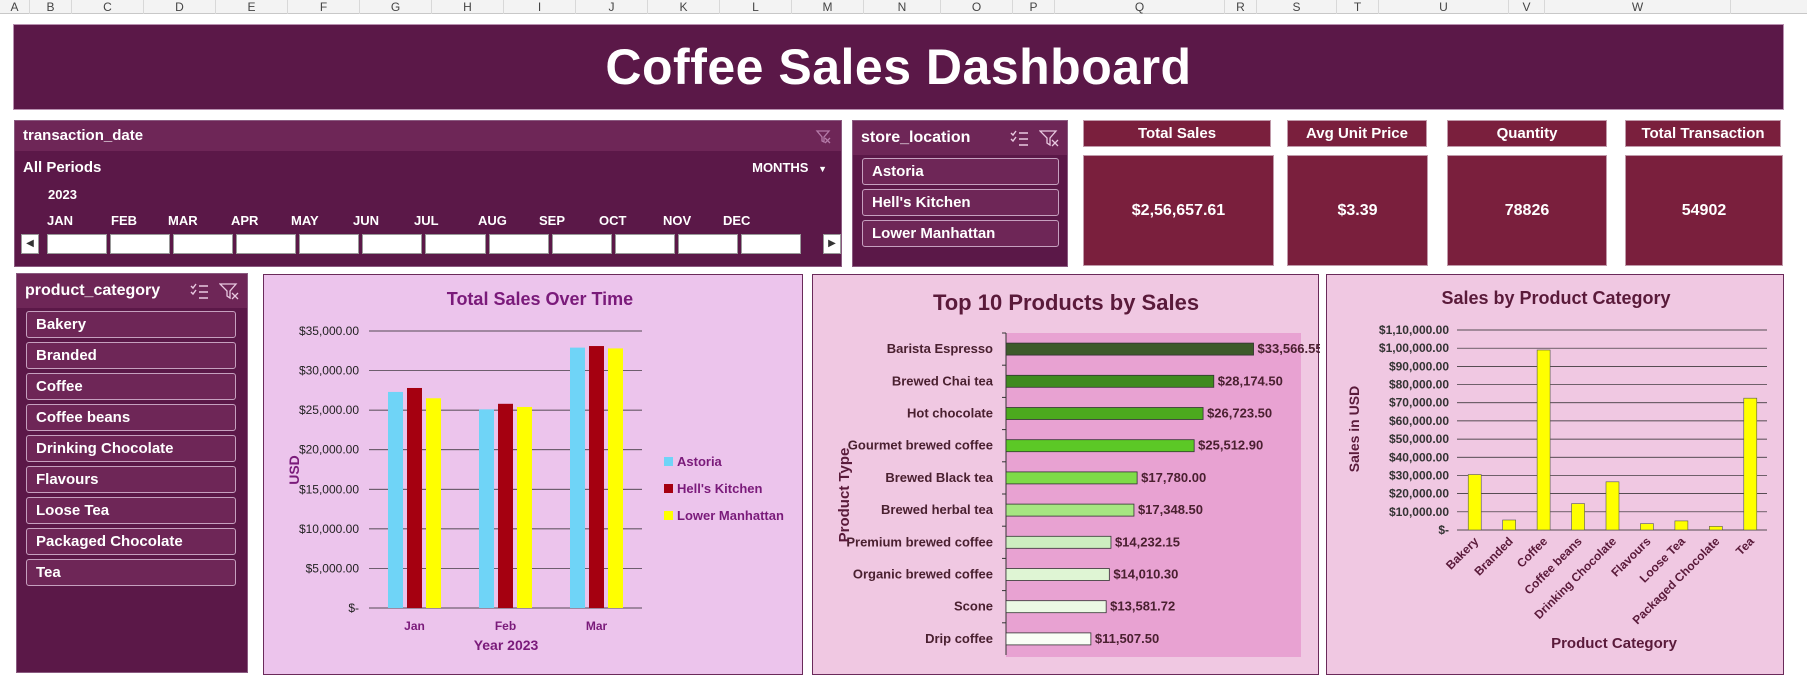  Describe the element at coordinates (131, 448) in the screenshot. I see `category-slicer-item: Drinking Chocolate` at that location.